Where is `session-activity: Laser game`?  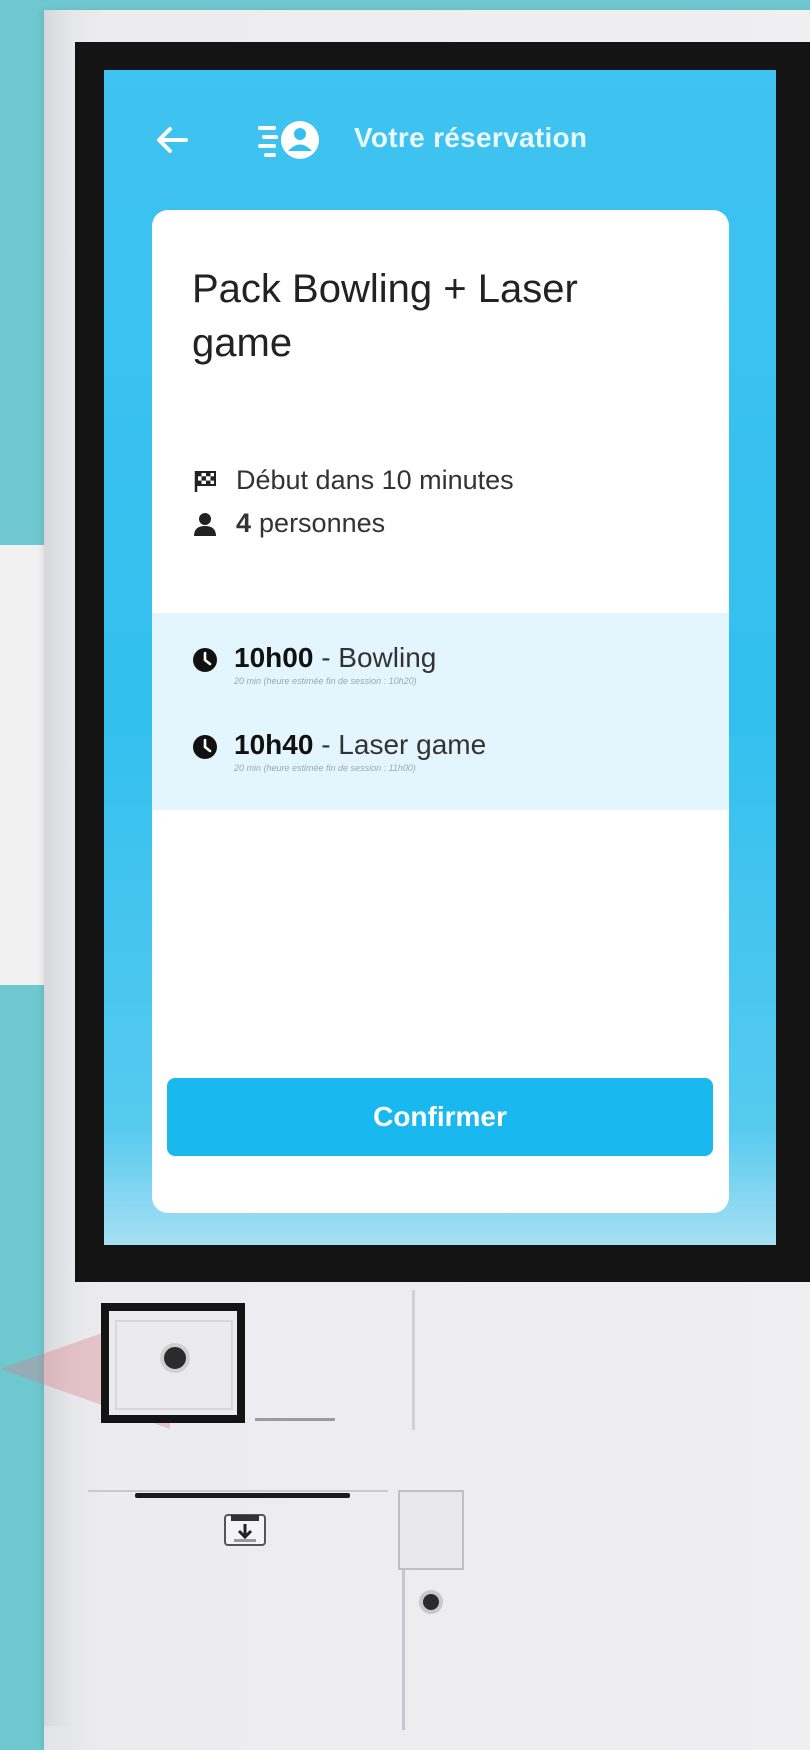
session-activity: Laser game is located at coordinates (412, 744).